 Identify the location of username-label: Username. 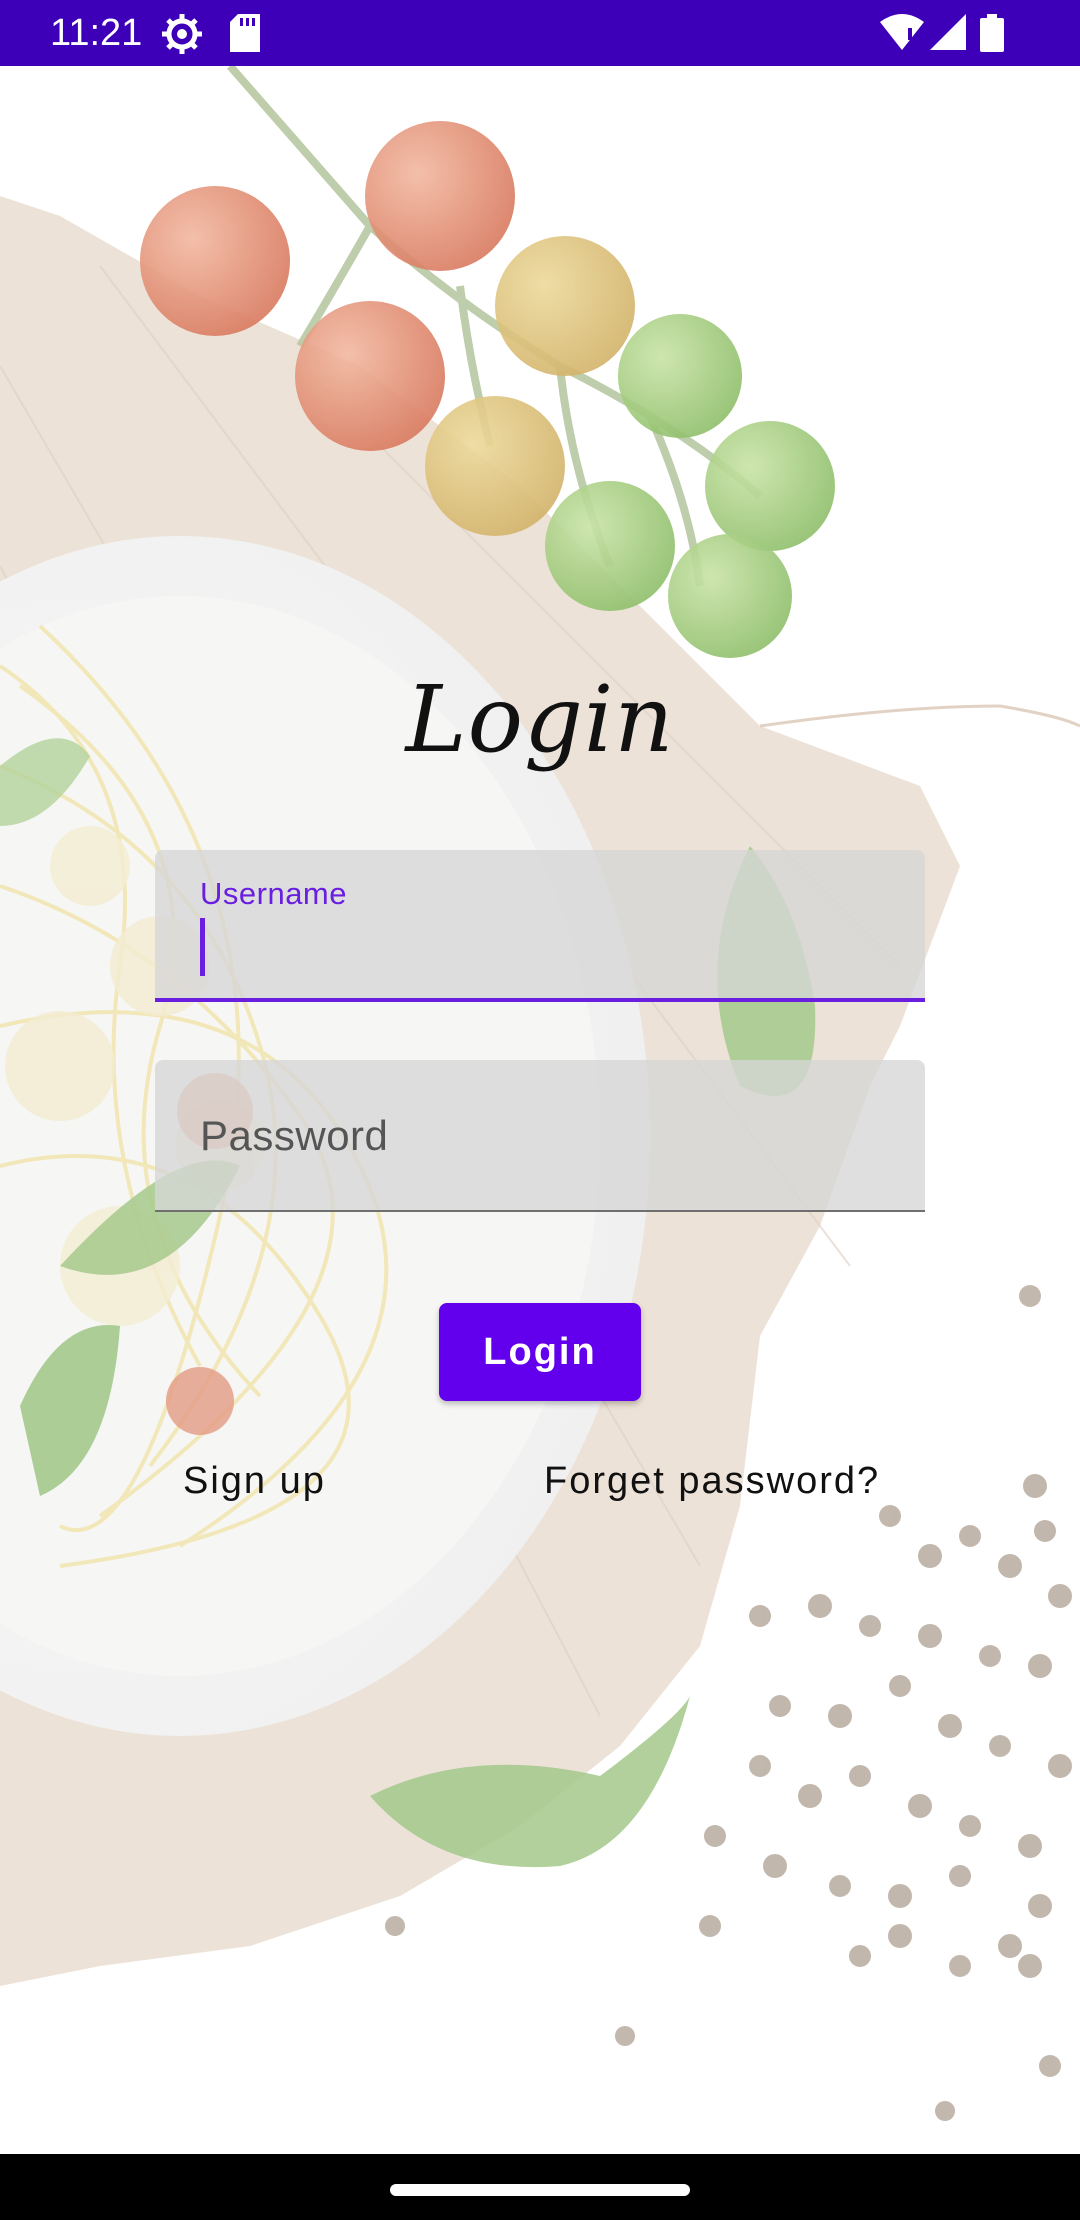
(273, 893).